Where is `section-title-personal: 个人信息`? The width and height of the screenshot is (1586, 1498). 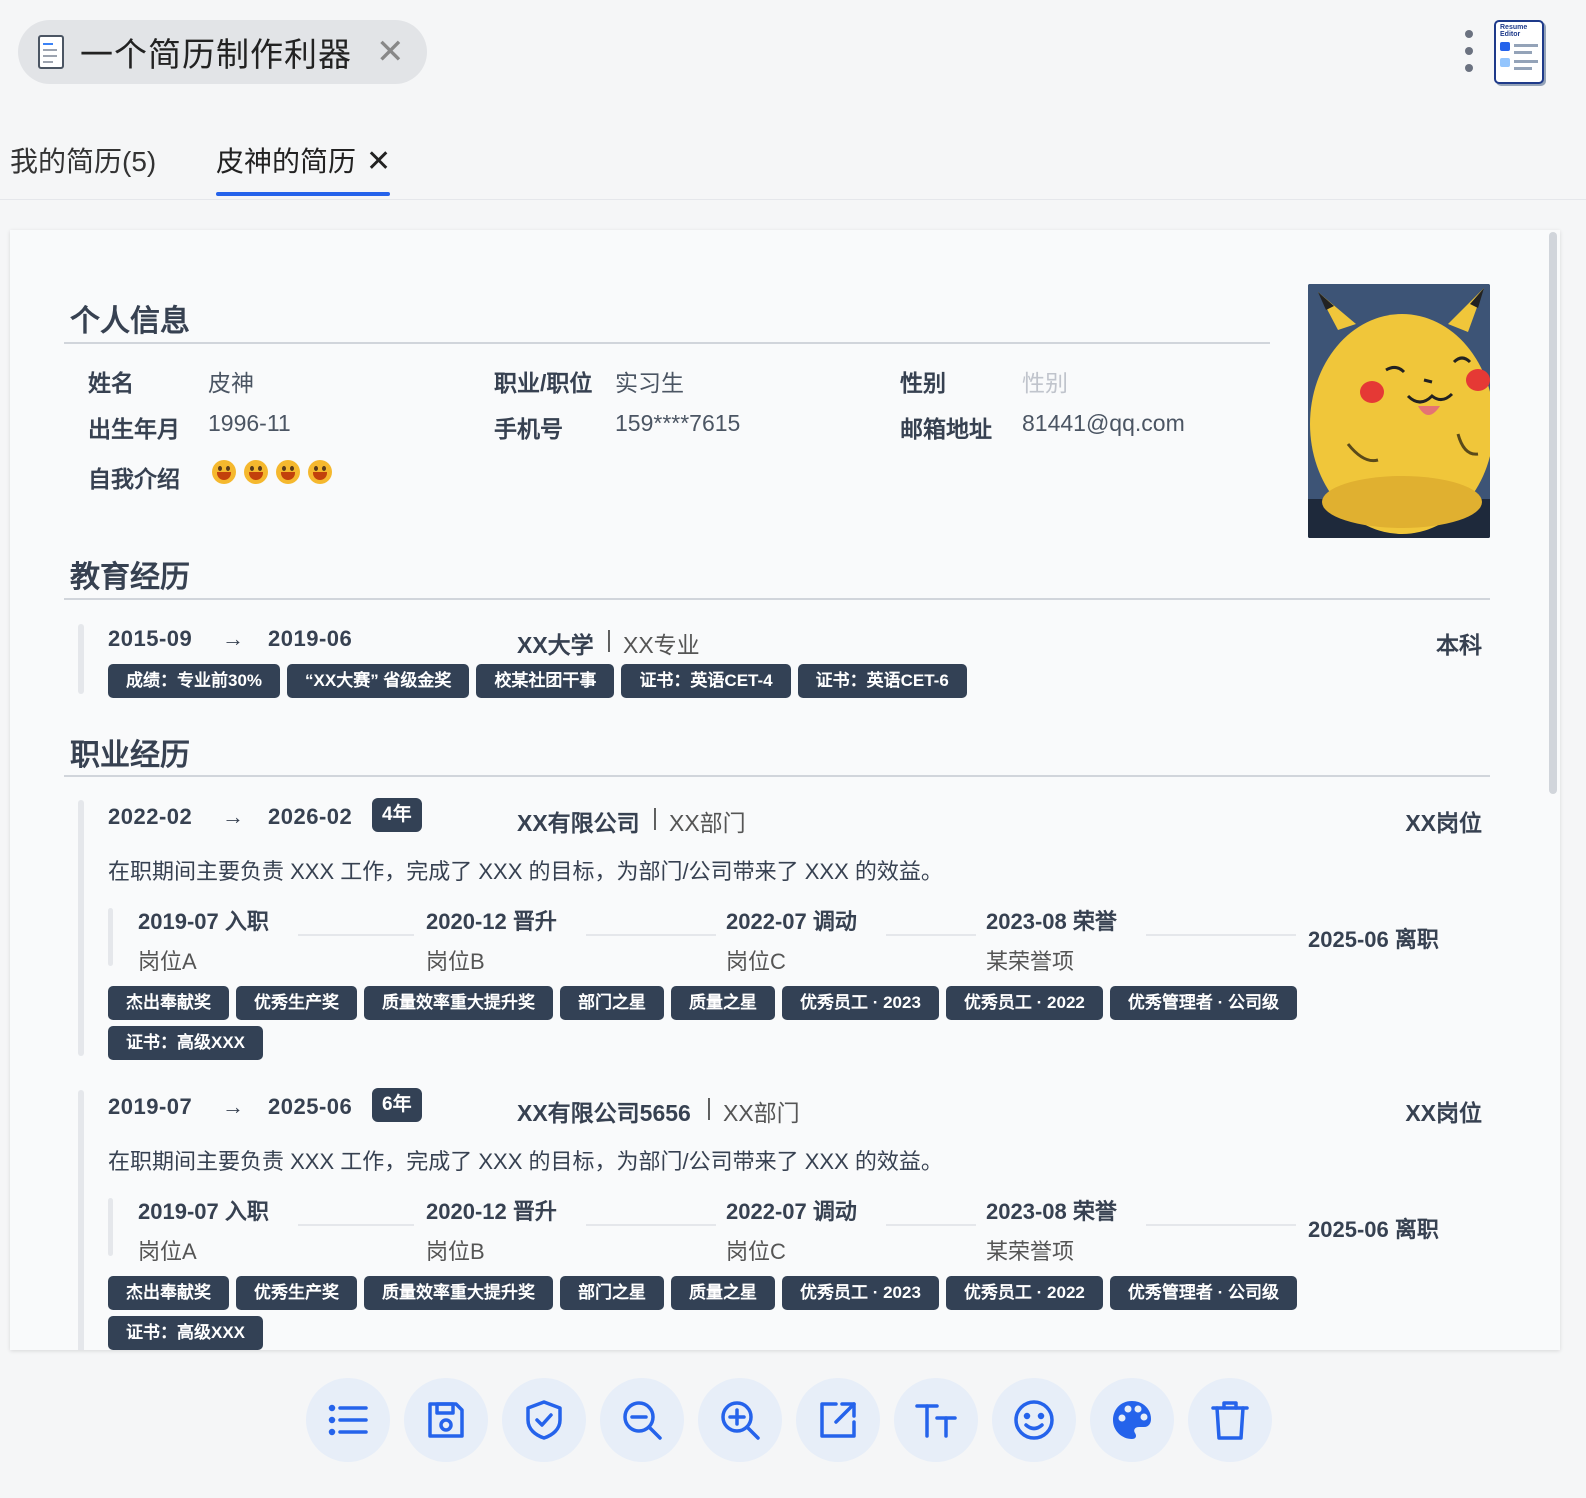 section-title-personal: 个人信息 is located at coordinates (130, 321).